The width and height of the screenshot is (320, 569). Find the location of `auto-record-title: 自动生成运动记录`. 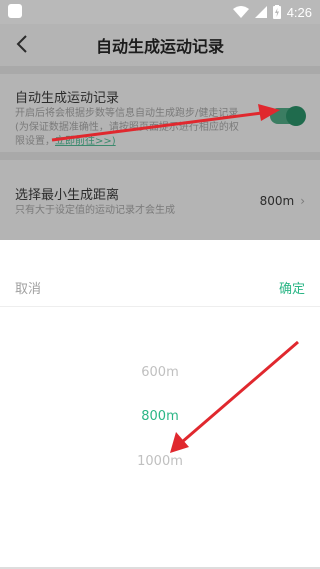

auto-record-title: 自动生成运动记录 is located at coordinates (67, 98).